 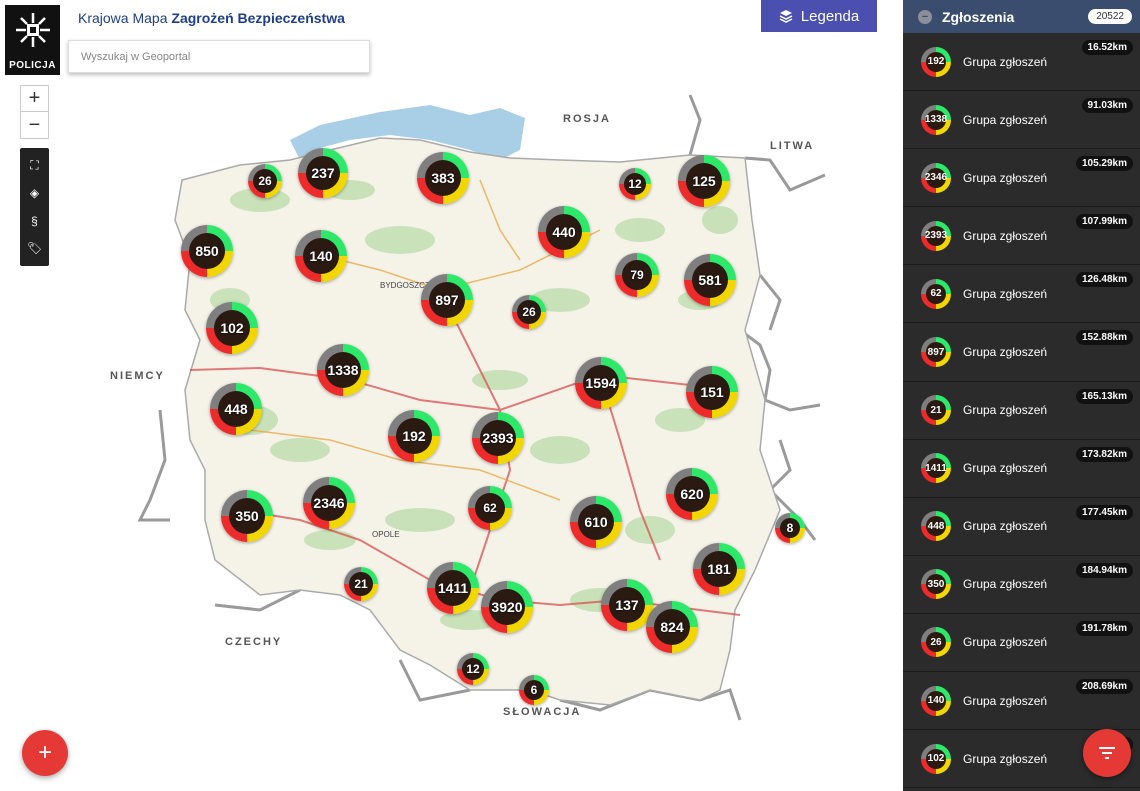 I want to click on list-item: 350 Grupa zgłoszeń 184.94km, so click(x=1021, y=585).